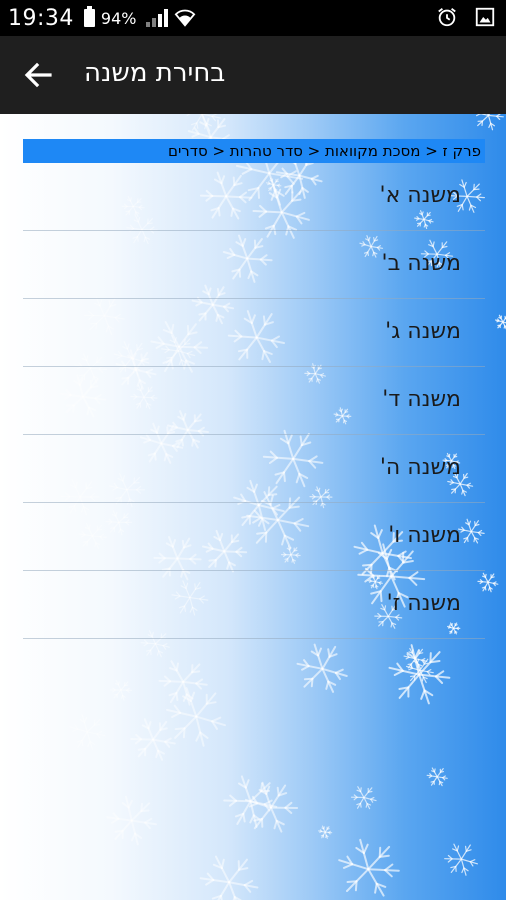  I want to click on list-item-label: משנה ג', so click(423, 331).